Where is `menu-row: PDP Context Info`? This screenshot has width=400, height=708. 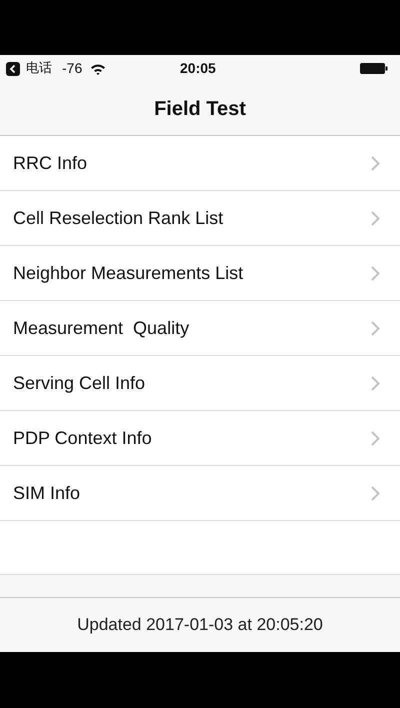
menu-row: PDP Context Info is located at coordinates (200, 438).